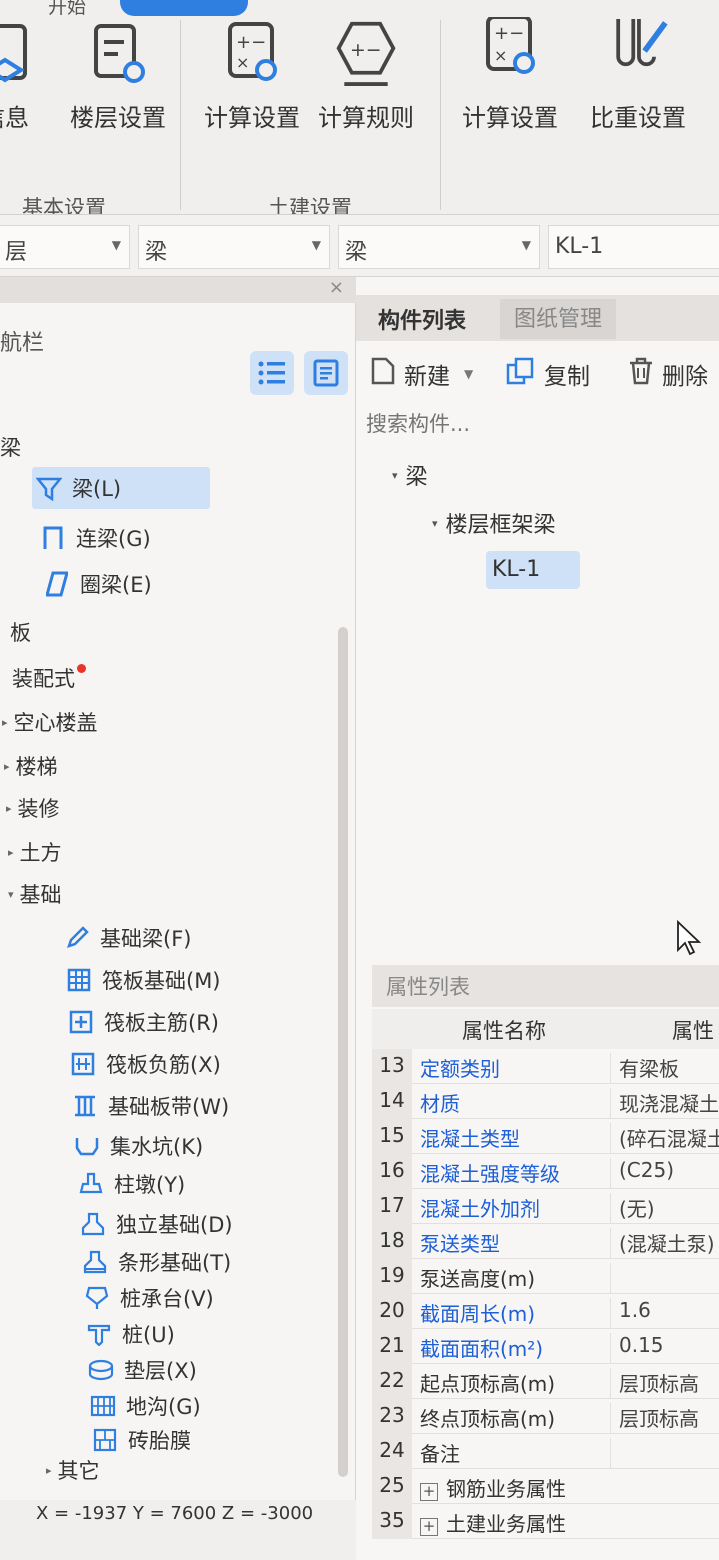 Image resolution: width=719 pixels, height=1560 pixels. Describe the element at coordinates (343, 1052) in the screenshot. I see `nav-scrollbar` at that location.